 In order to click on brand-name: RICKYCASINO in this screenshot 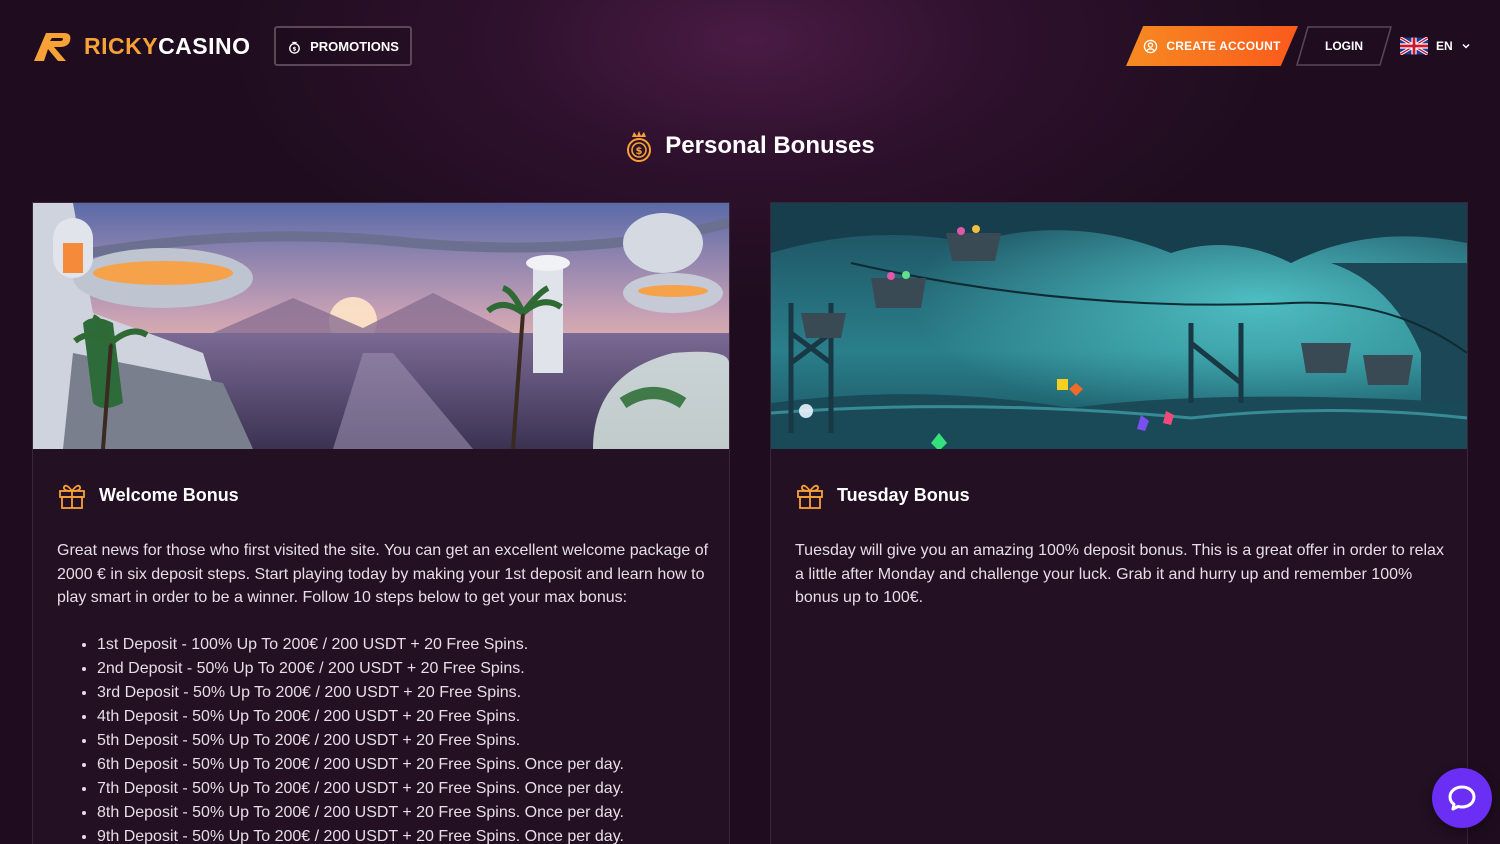, I will do `click(167, 45)`.